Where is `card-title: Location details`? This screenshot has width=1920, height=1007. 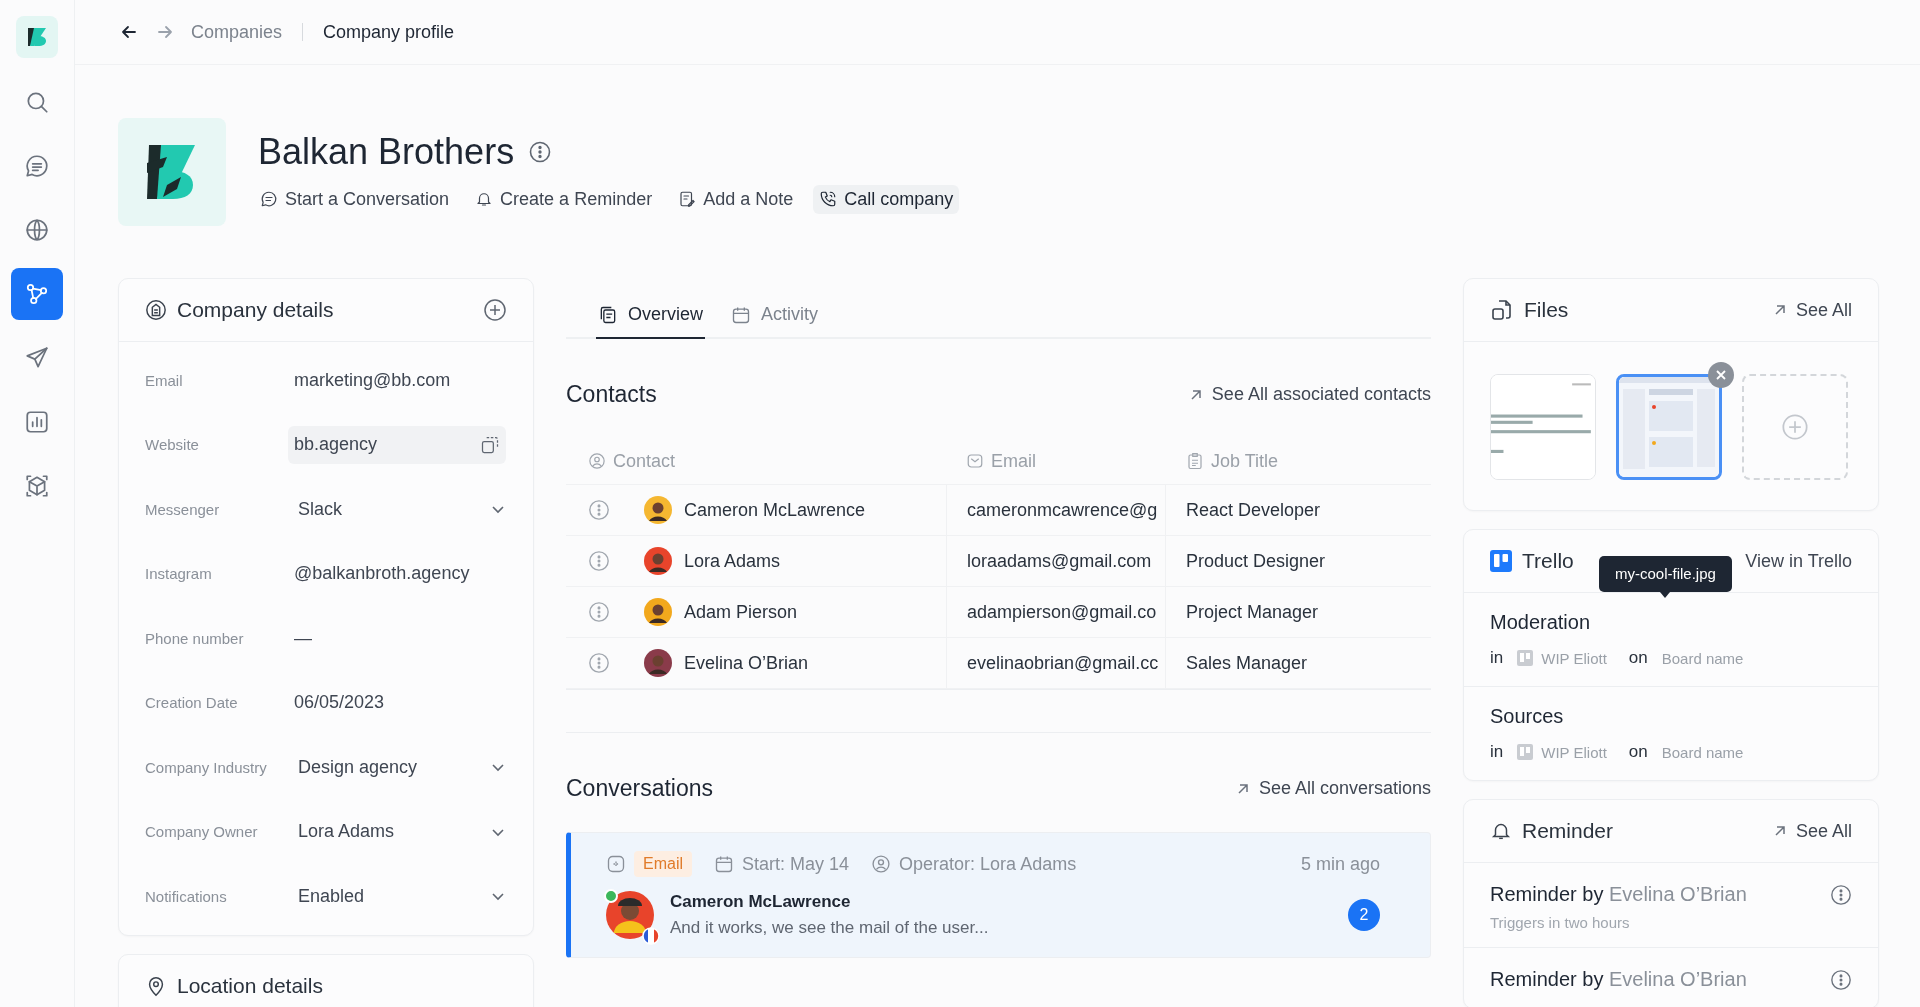
card-title: Location details is located at coordinates (250, 985).